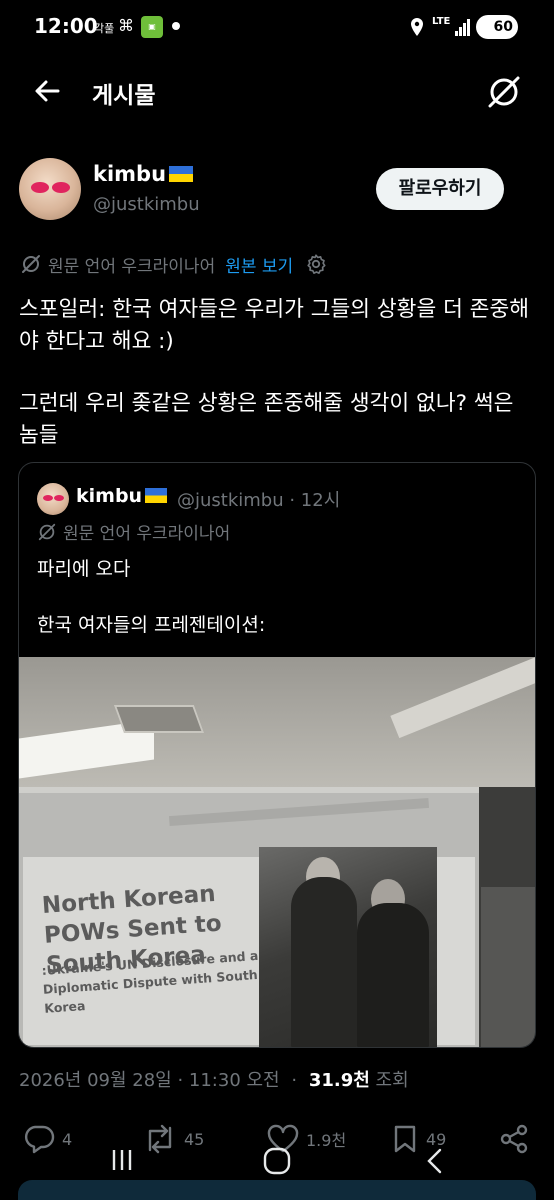 The height and width of the screenshot is (1200, 554). Describe the element at coordinates (104, 28) in the screenshot. I see `carrier-label: 각풀` at that location.